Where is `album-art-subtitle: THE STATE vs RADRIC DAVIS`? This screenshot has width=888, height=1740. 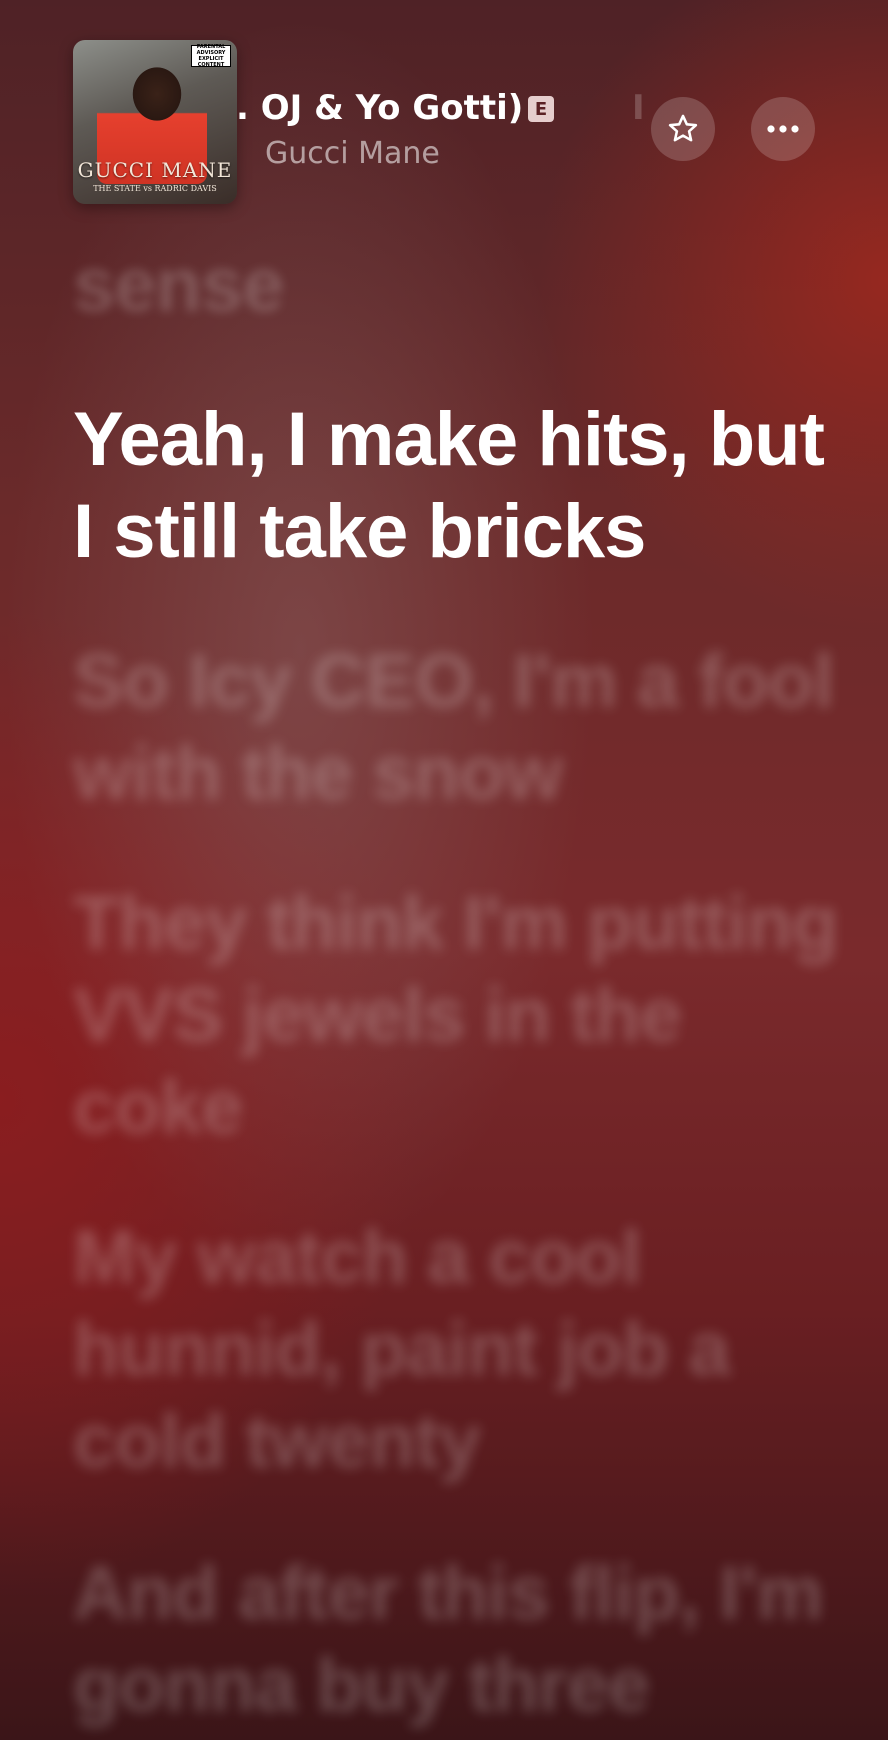 album-art-subtitle: THE STATE vs RADRIC DAVIS is located at coordinates (155, 188).